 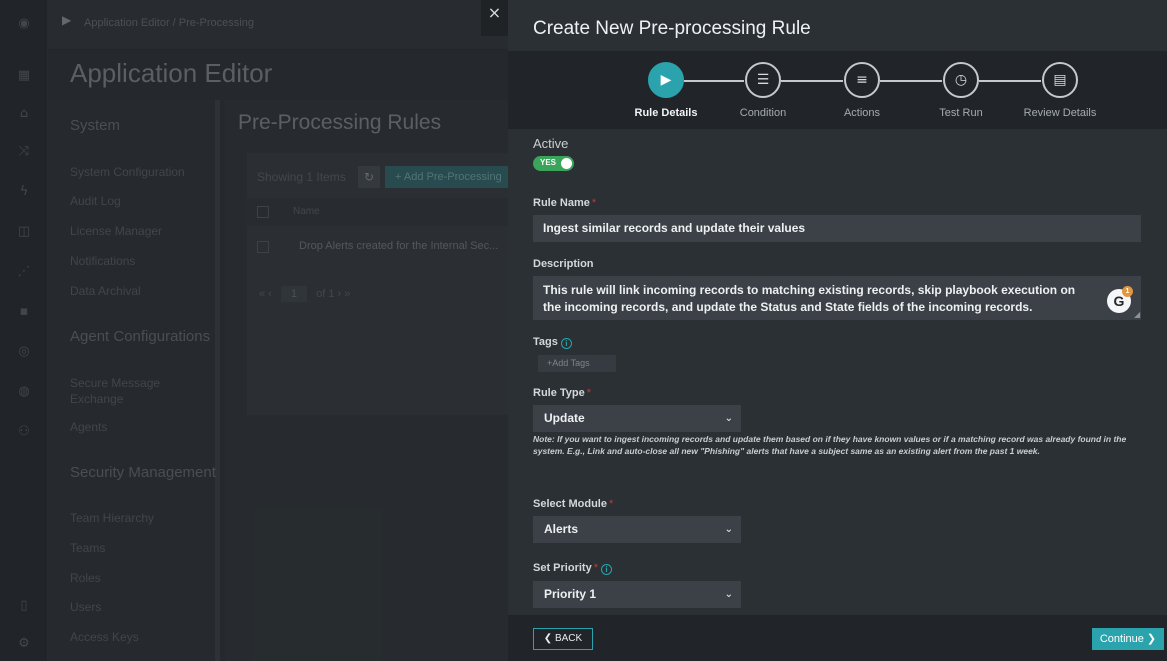 I want to click on chevron-left-icon: ❮, so click(x=549, y=638).